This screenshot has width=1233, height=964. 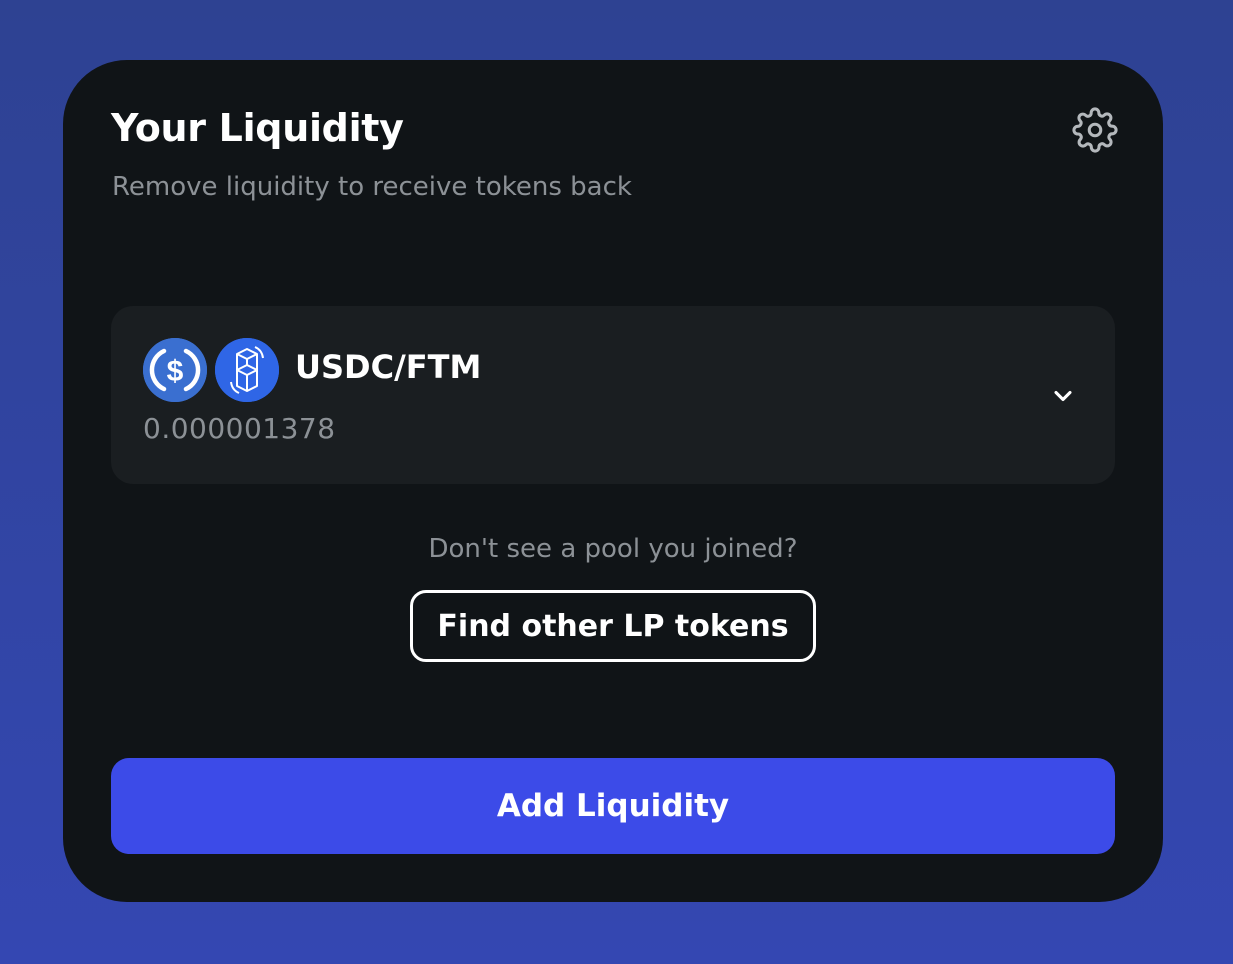 I want to click on usdc-icon: $, so click(x=175, y=370).